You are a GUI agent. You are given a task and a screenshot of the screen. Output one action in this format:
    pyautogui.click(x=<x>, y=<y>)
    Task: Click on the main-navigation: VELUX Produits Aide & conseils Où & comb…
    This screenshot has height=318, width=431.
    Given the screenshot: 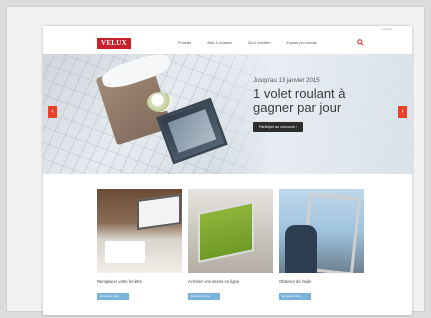 What is the action you would take?
    pyautogui.click(x=227, y=43)
    